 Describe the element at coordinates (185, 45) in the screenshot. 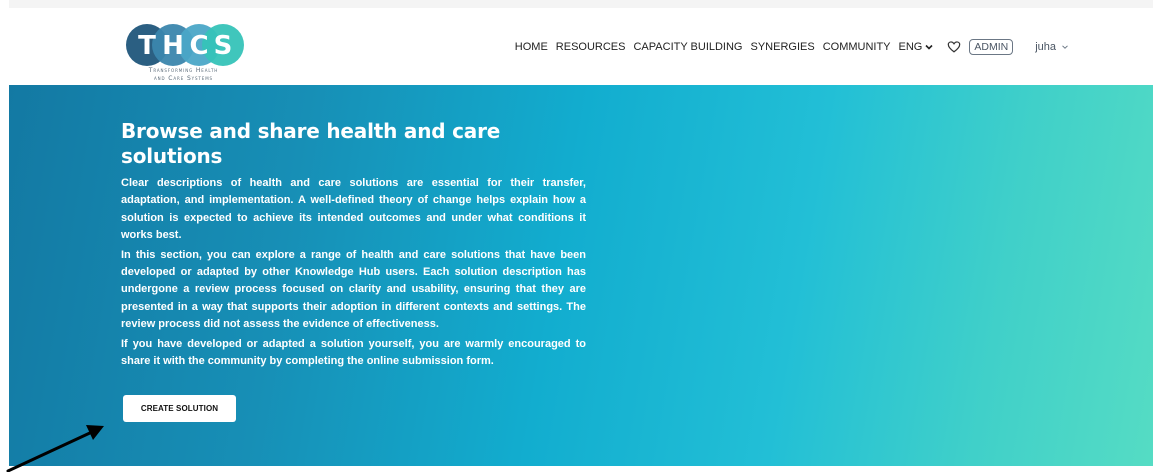

I see `thcs-logo-icon: T H C S` at that location.